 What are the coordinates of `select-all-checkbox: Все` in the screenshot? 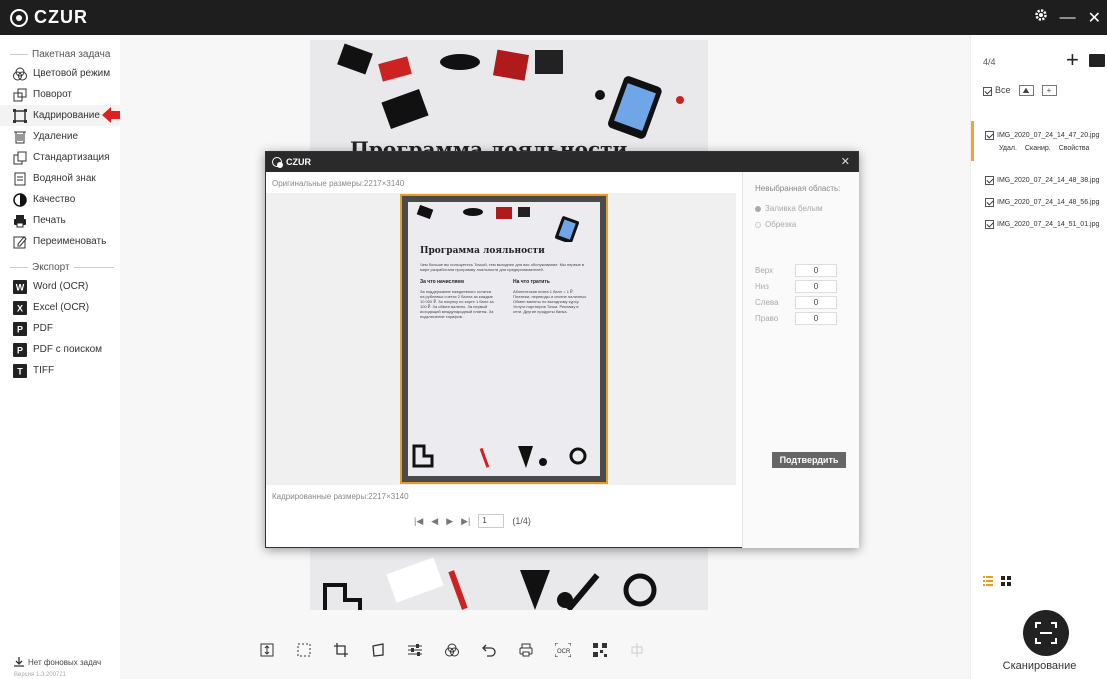 It's located at (997, 90).